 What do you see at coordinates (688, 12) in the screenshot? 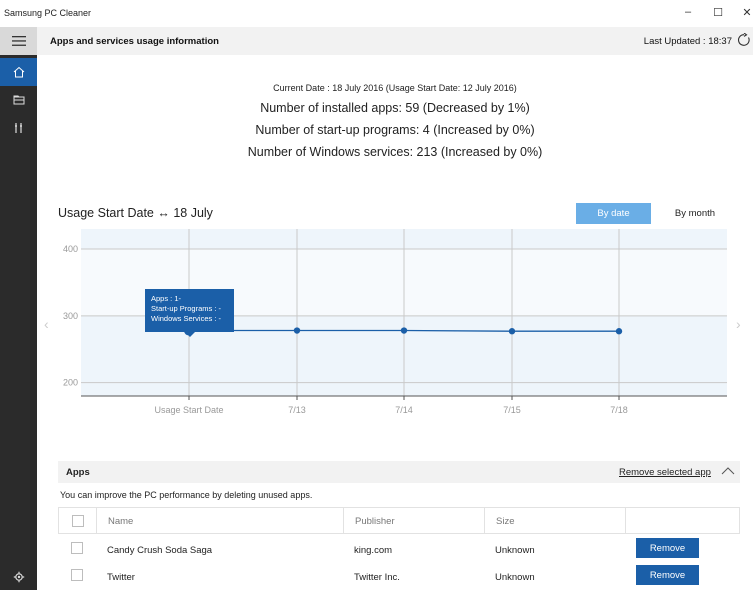
I see `minimize-button: –` at bounding box center [688, 12].